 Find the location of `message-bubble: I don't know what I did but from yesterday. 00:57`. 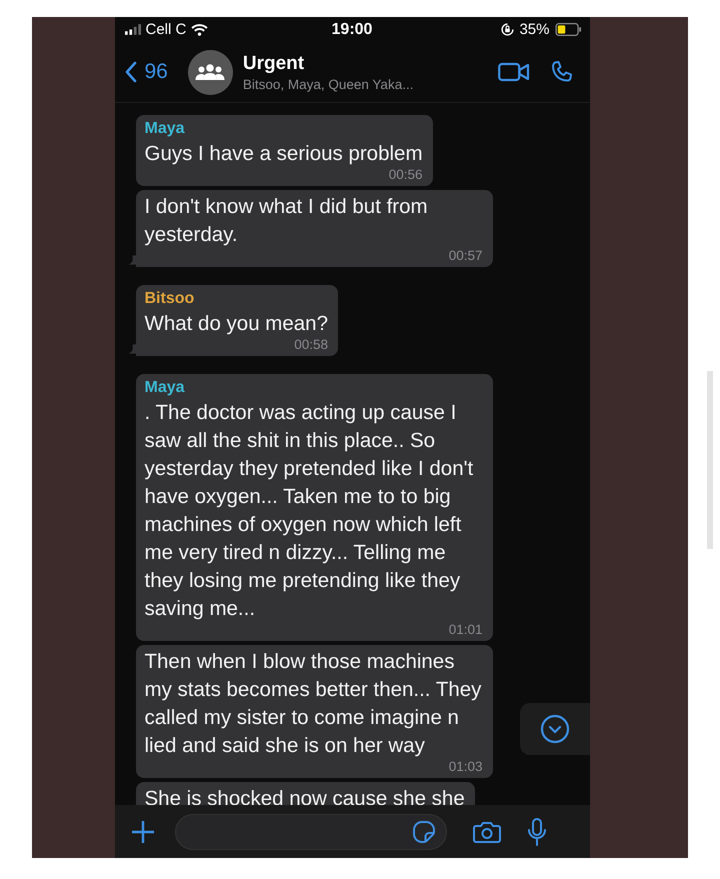

message-bubble: I don't know what I did but from yesterday. 00:57 is located at coordinates (314, 228).